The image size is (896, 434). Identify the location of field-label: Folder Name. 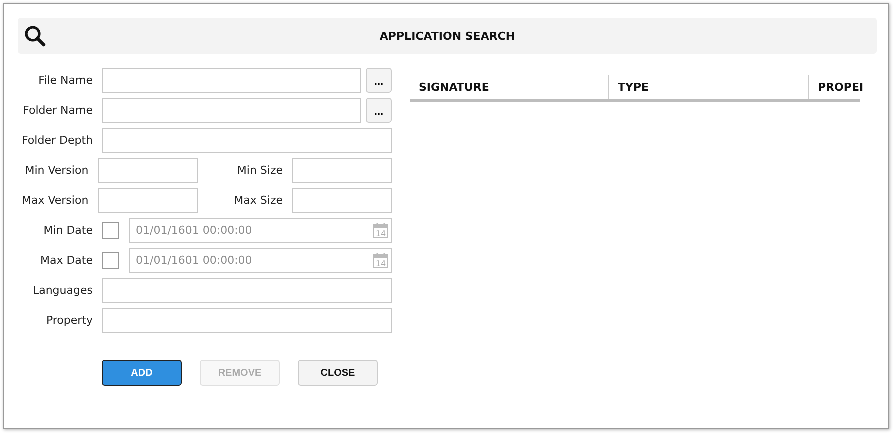
(57, 110).